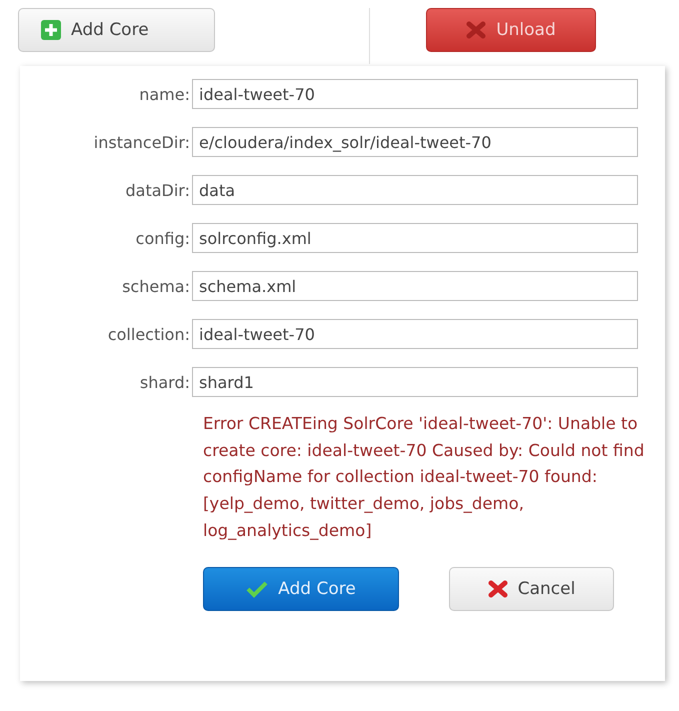  Describe the element at coordinates (164, 94) in the screenshot. I see `field-label: name:` at that location.